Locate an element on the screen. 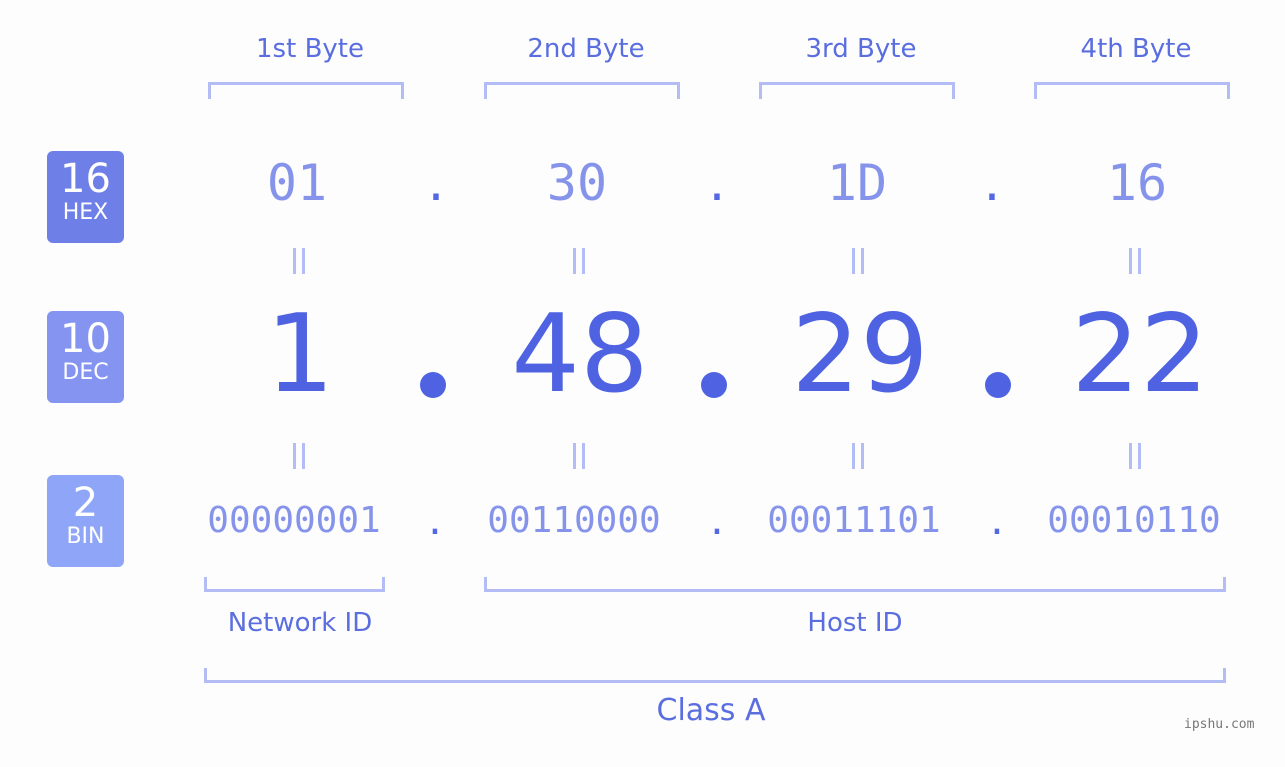 The height and width of the screenshot is (767, 1285). byte-label-4: 4th Byte is located at coordinates (1136, 49).